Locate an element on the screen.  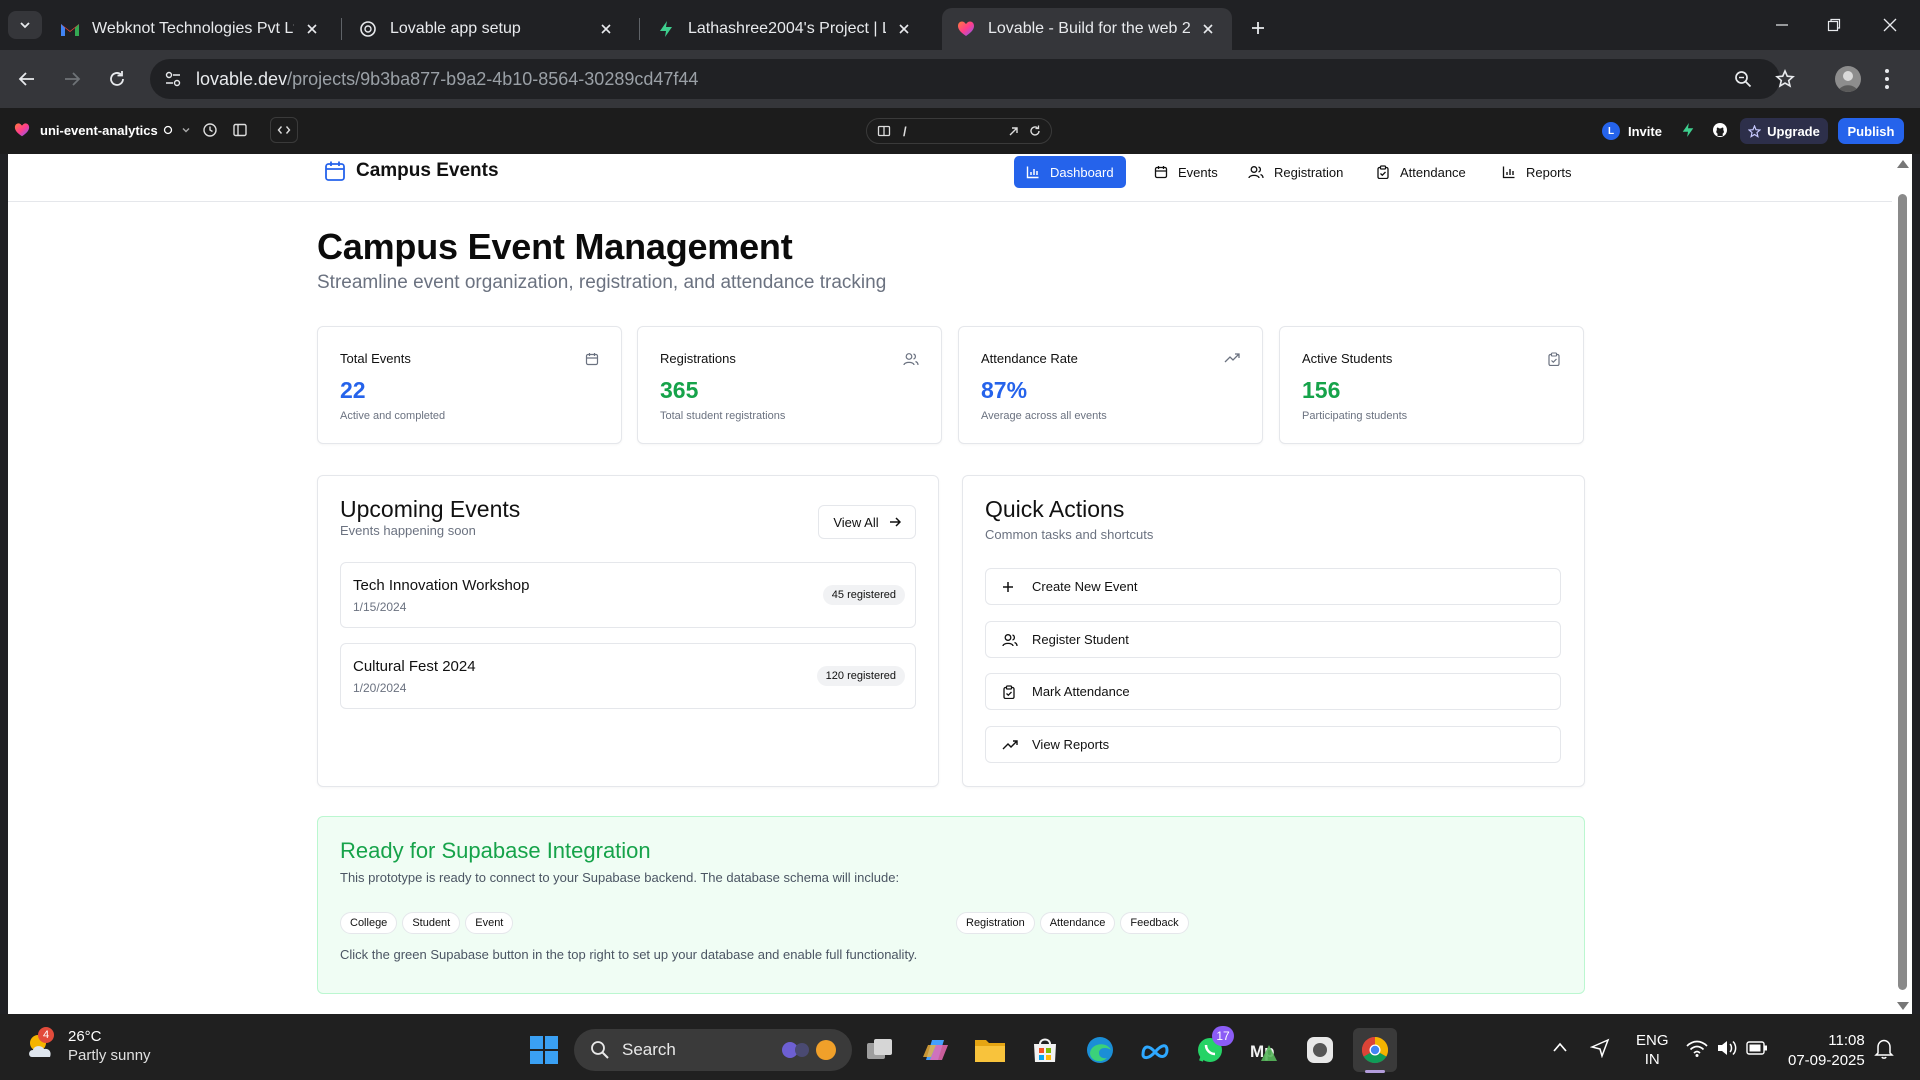
search-icon is located at coordinates (600, 1050).